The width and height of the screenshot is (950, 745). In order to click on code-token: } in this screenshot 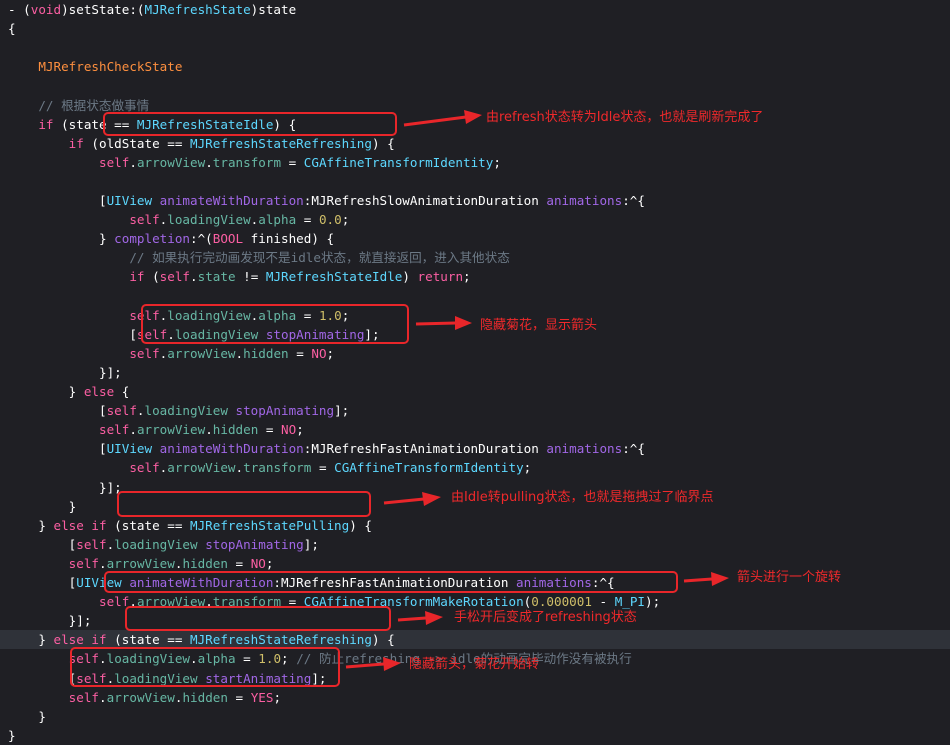, I will do `click(12, 735)`.